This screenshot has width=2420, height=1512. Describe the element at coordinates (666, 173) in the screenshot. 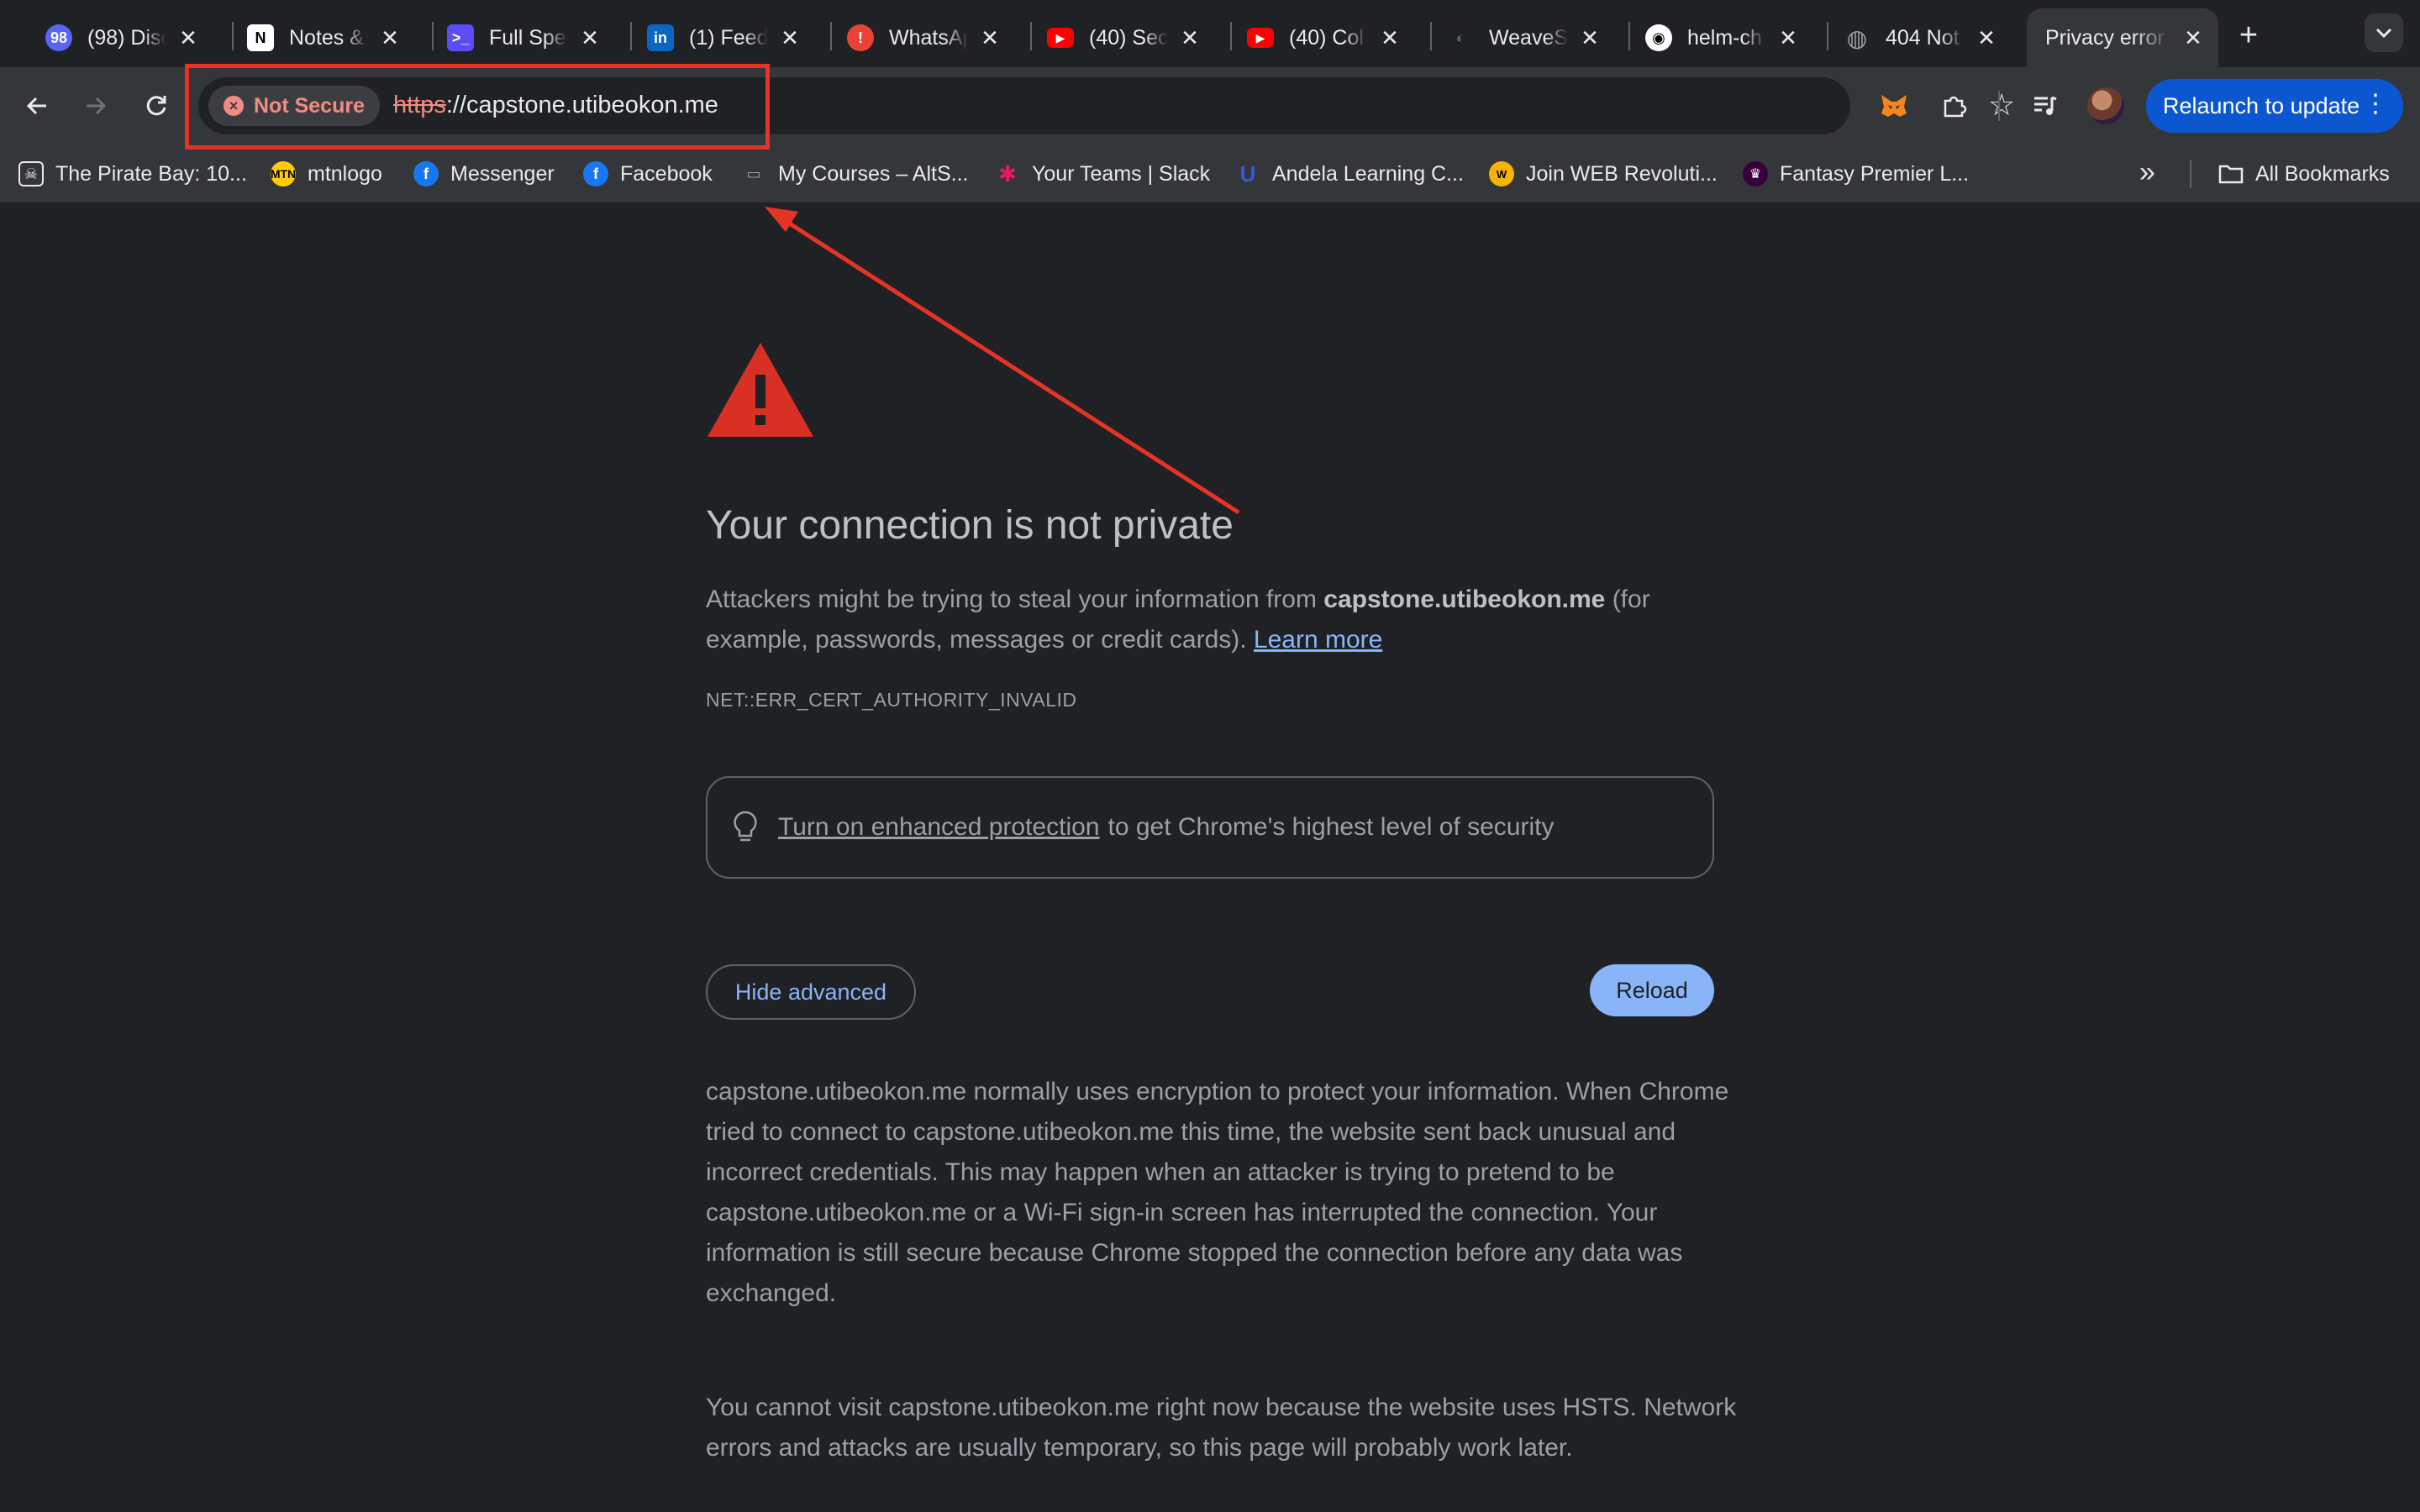

I see `bookmark-label: Facebook` at that location.